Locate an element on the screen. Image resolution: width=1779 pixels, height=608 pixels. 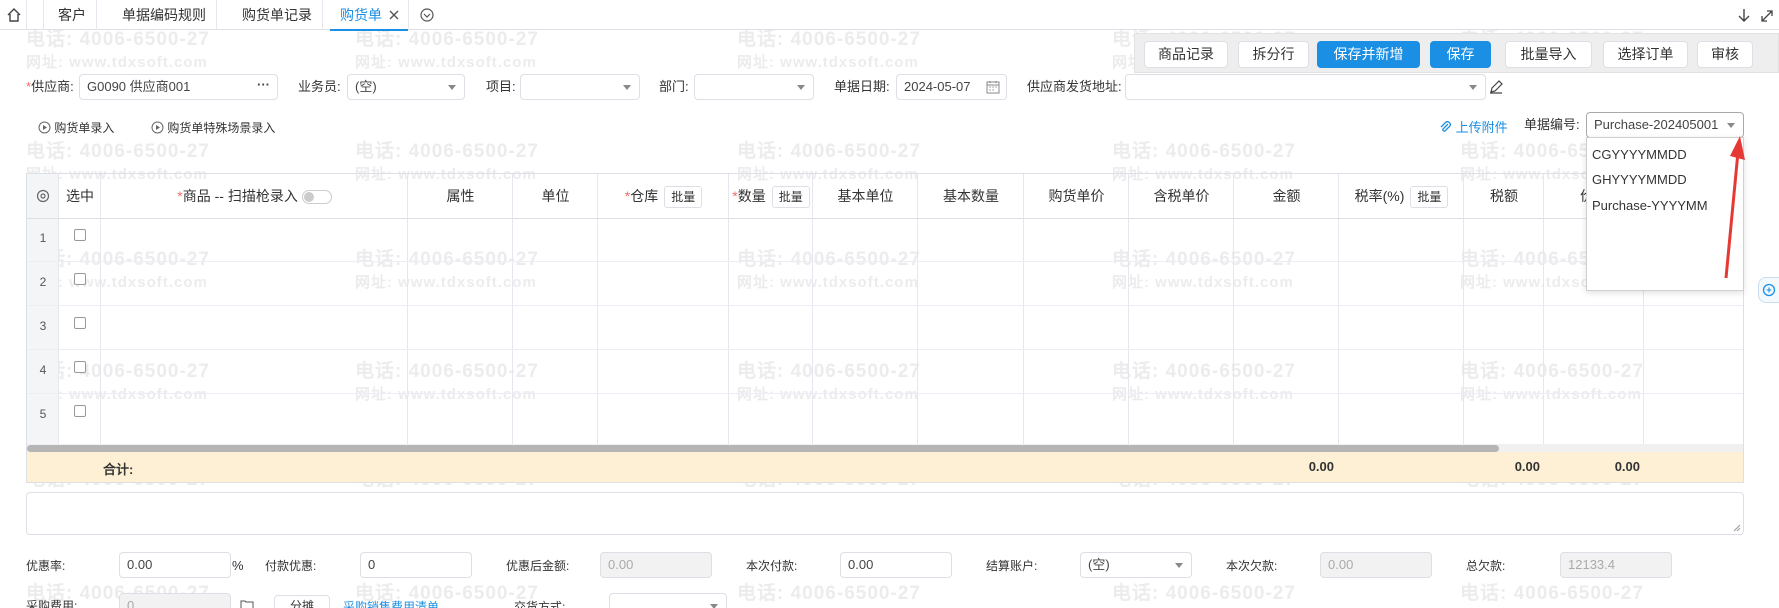
calendar-icon is located at coordinates (993, 87).